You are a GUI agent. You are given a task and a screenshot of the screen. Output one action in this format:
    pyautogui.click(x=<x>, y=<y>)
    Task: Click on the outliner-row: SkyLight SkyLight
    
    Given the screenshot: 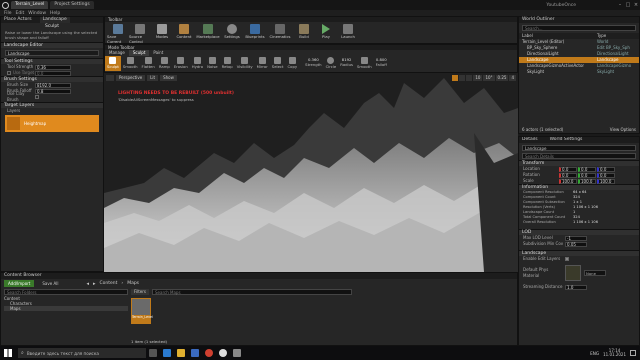 What is the action you would take?
    pyautogui.click(x=579, y=72)
    